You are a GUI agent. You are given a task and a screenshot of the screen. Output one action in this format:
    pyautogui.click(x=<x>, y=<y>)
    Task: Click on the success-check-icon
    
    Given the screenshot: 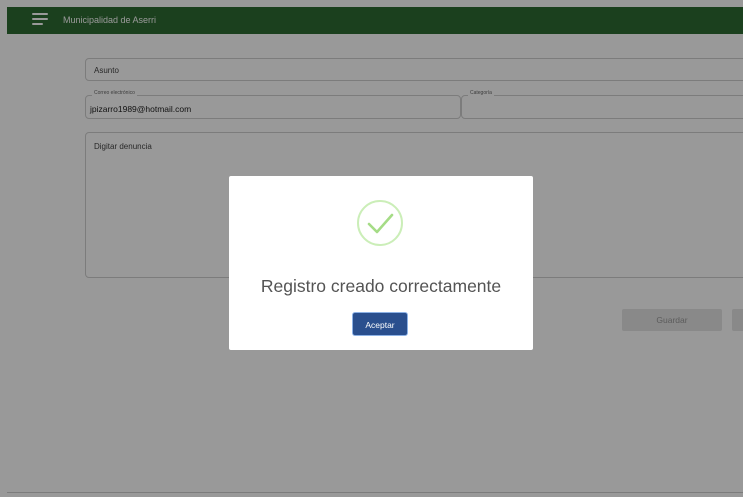 What is the action you would take?
    pyautogui.click(x=380, y=223)
    